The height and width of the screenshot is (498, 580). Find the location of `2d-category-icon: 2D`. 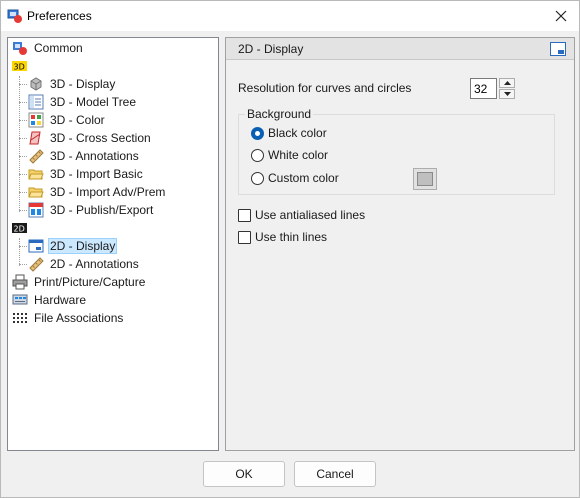

2d-category-icon: 2D is located at coordinates (19, 228).